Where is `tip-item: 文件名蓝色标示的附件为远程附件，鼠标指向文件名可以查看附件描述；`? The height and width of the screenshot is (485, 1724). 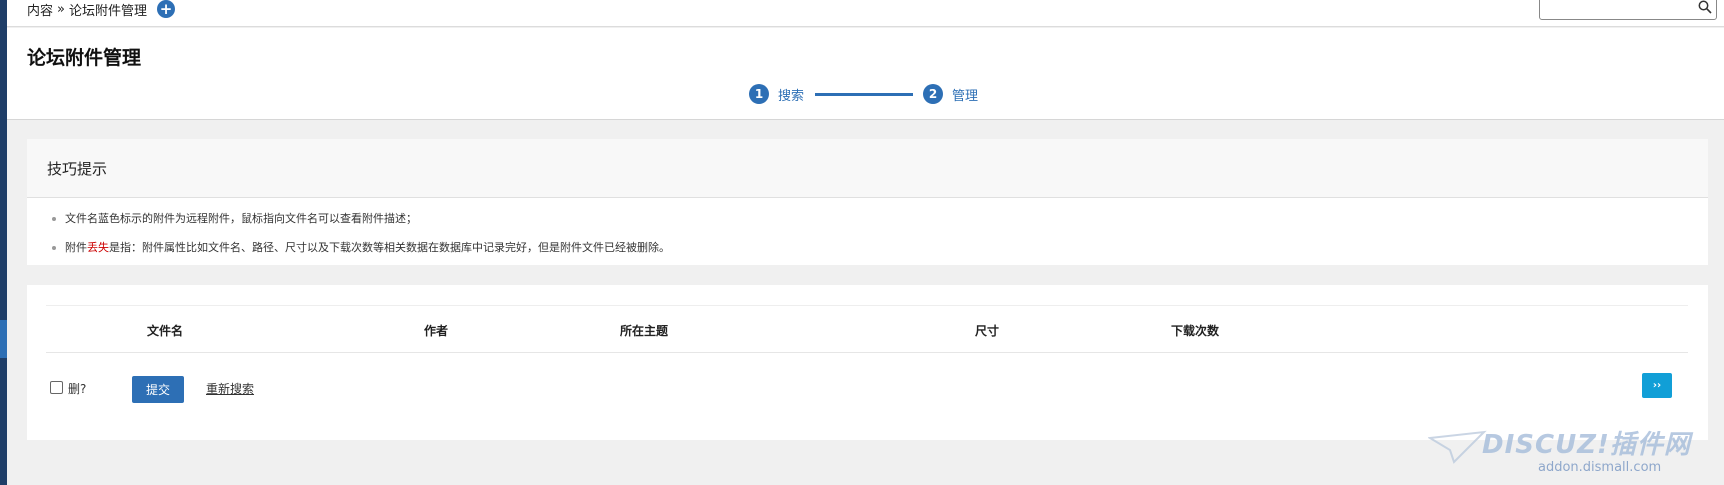
tip-item: 文件名蓝色标示的附件为远程附件，鼠标指向文件名可以查看附件描述； is located at coordinates (878, 225).